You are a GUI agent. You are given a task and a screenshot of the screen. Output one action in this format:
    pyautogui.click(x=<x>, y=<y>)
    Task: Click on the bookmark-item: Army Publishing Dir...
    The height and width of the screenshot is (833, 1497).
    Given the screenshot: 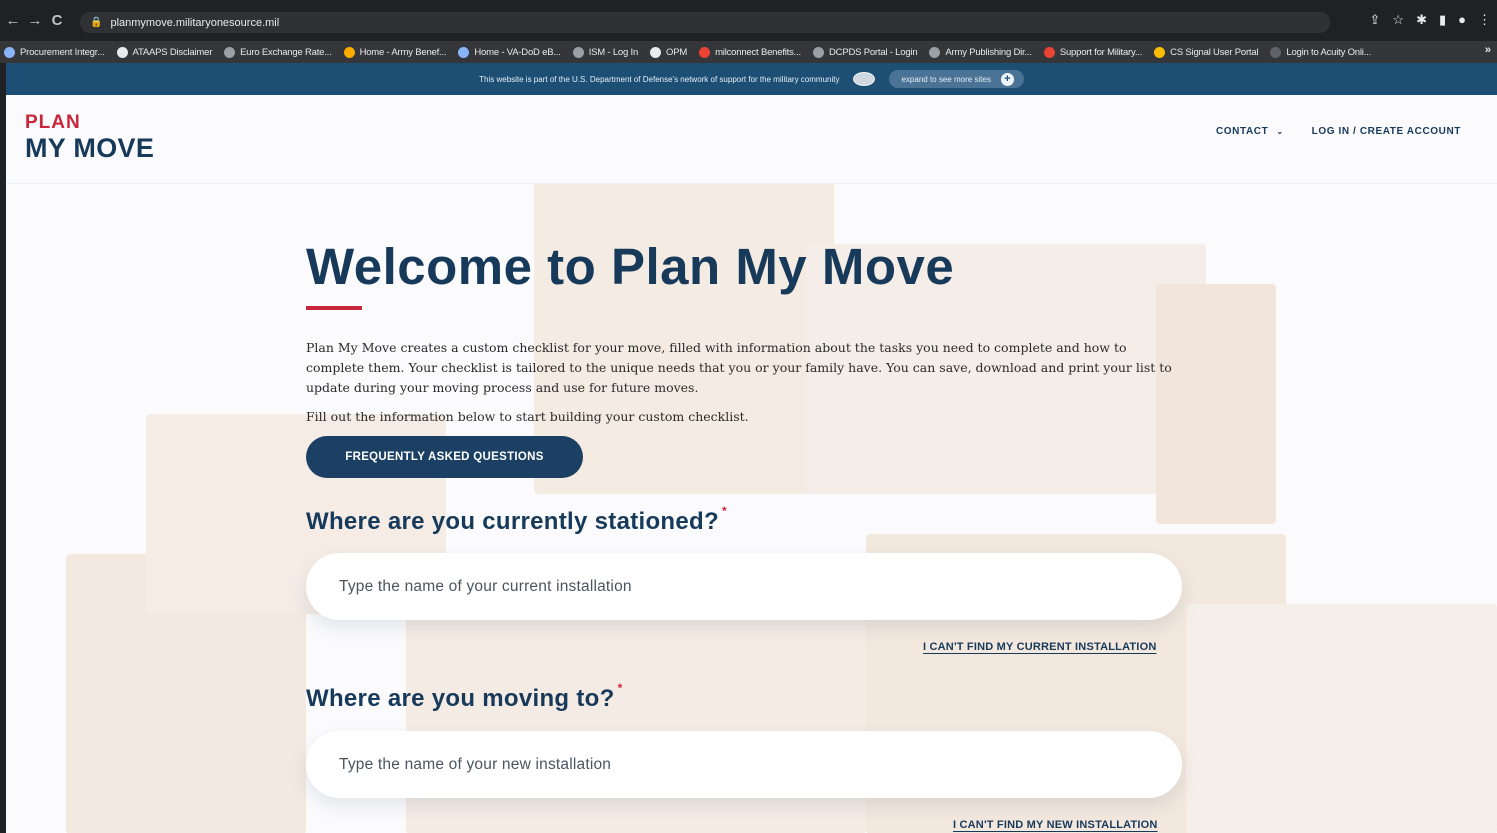 What is the action you would take?
    pyautogui.click(x=980, y=52)
    